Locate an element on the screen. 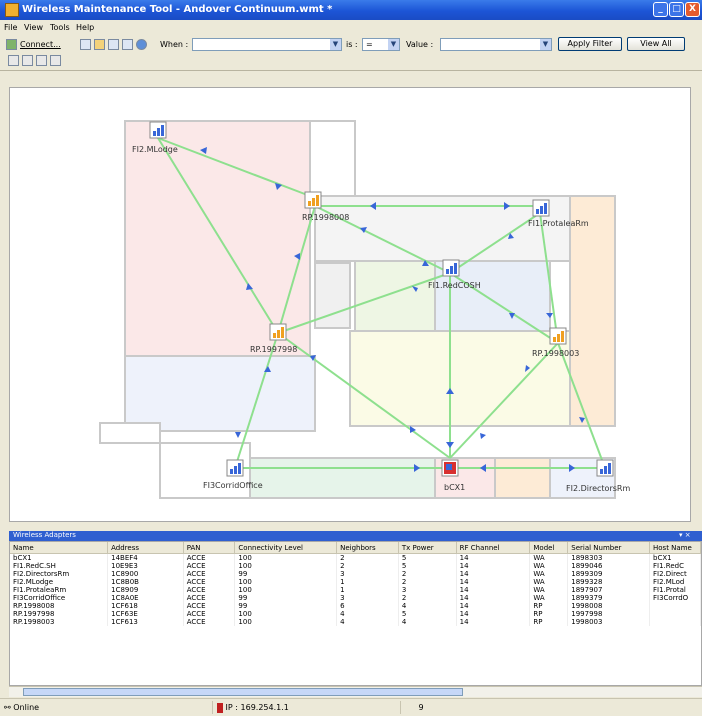 This screenshot has width=702, height=716. col-address: Address is located at coordinates (145, 548).